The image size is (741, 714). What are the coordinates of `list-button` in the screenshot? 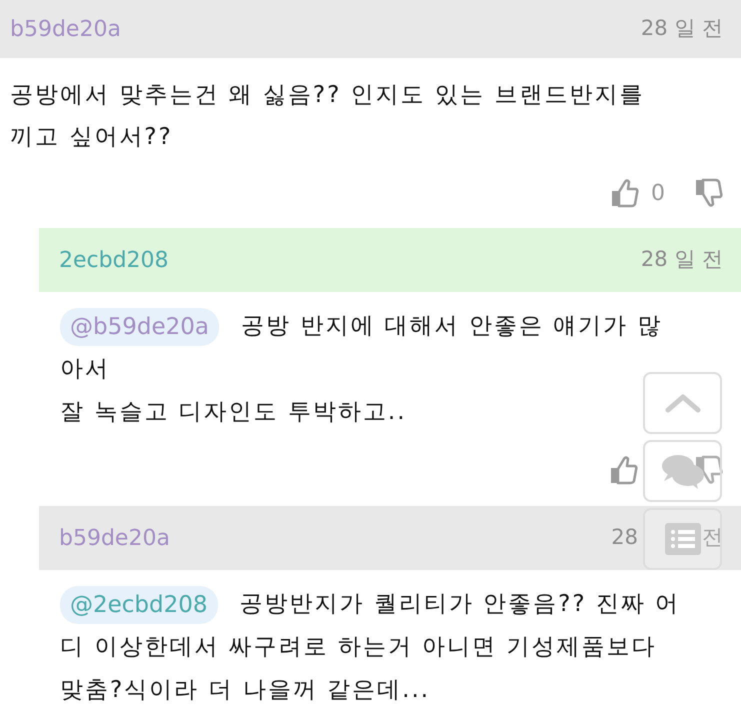 It's located at (682, 539).